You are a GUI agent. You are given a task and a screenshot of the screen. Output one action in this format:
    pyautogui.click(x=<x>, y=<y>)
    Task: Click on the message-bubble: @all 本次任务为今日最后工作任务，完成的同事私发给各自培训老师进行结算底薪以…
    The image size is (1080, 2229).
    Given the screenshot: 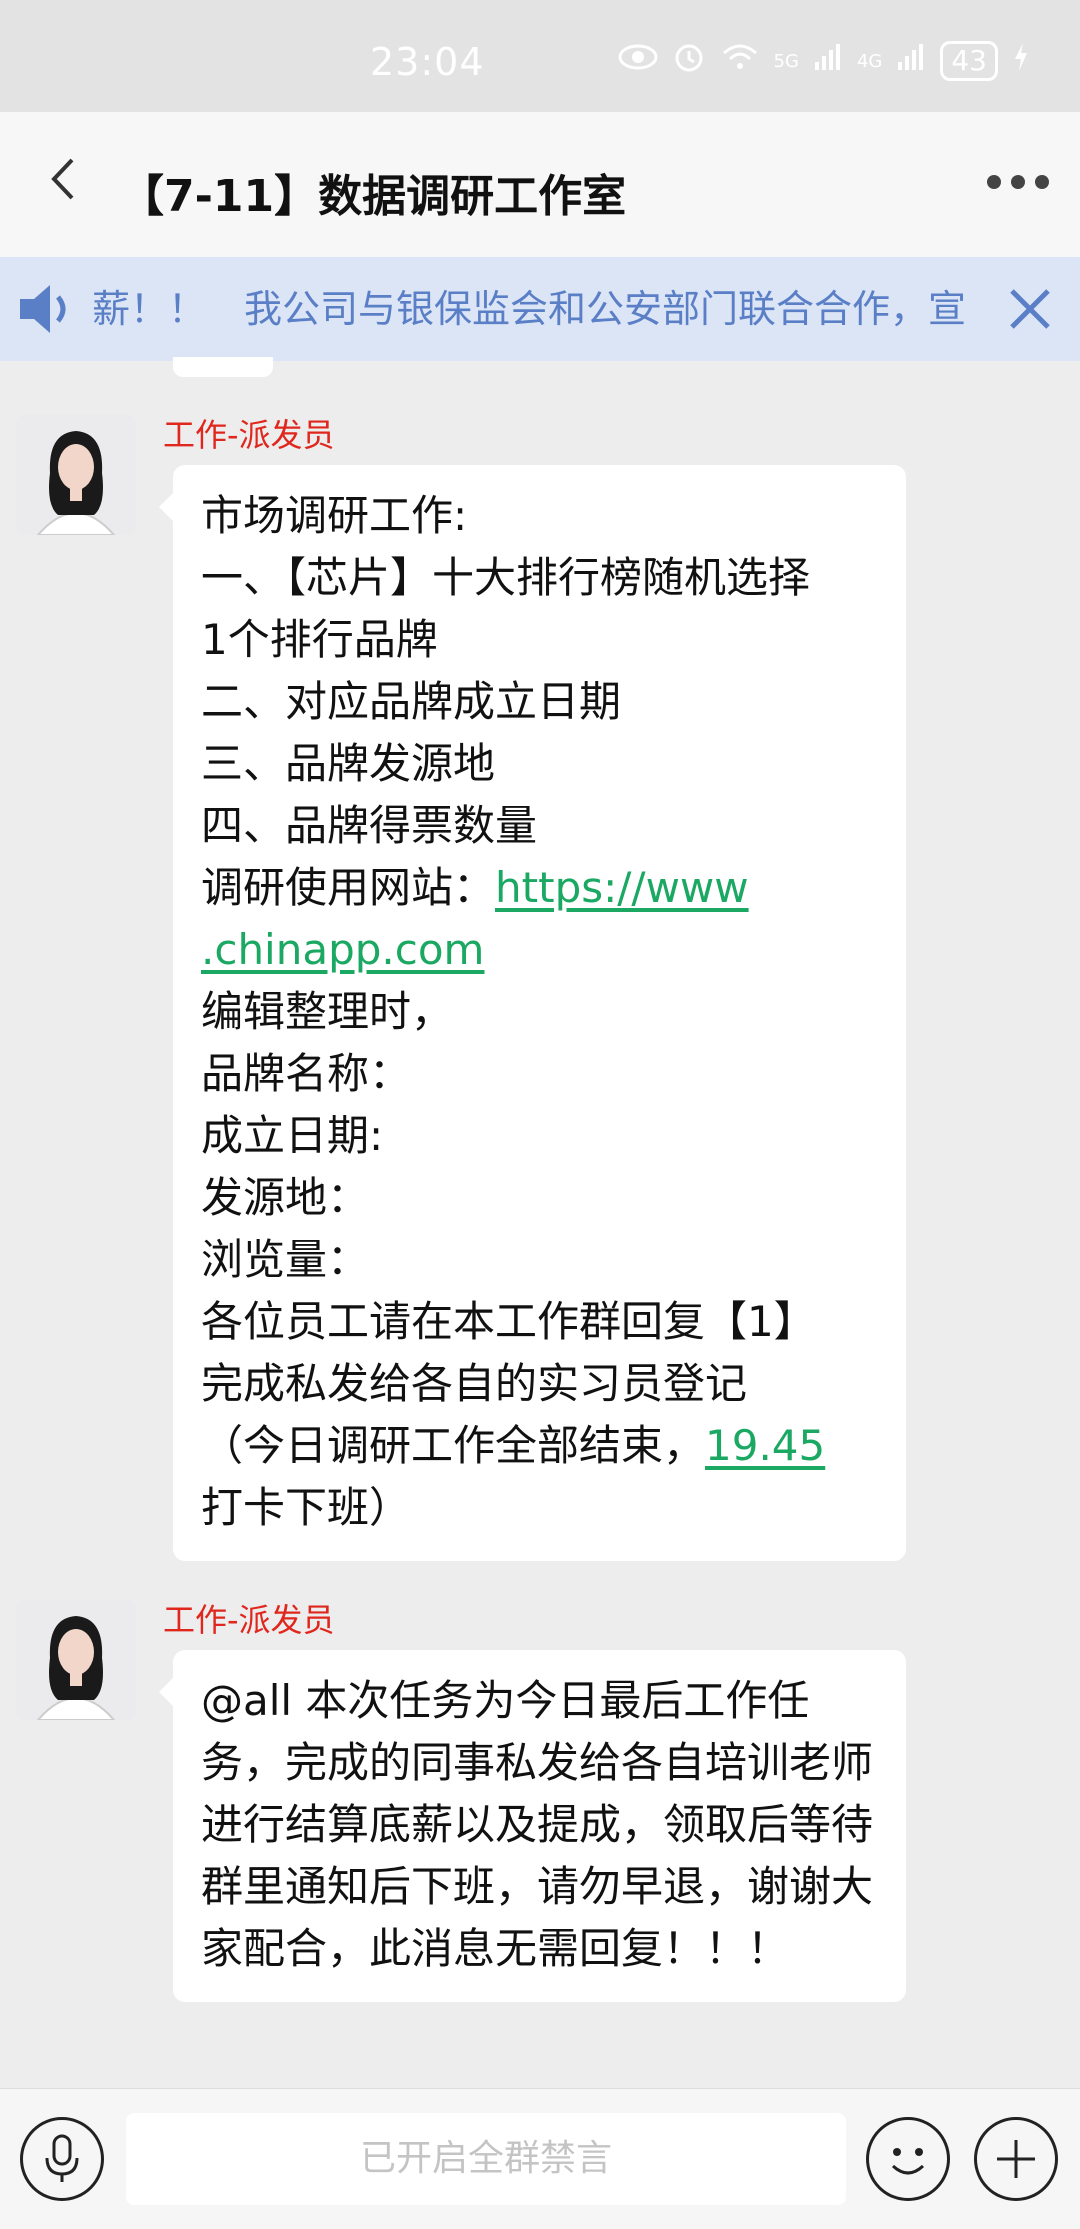 What is the action you would take?
    pyautogui.click(x=532, y=1826)
    